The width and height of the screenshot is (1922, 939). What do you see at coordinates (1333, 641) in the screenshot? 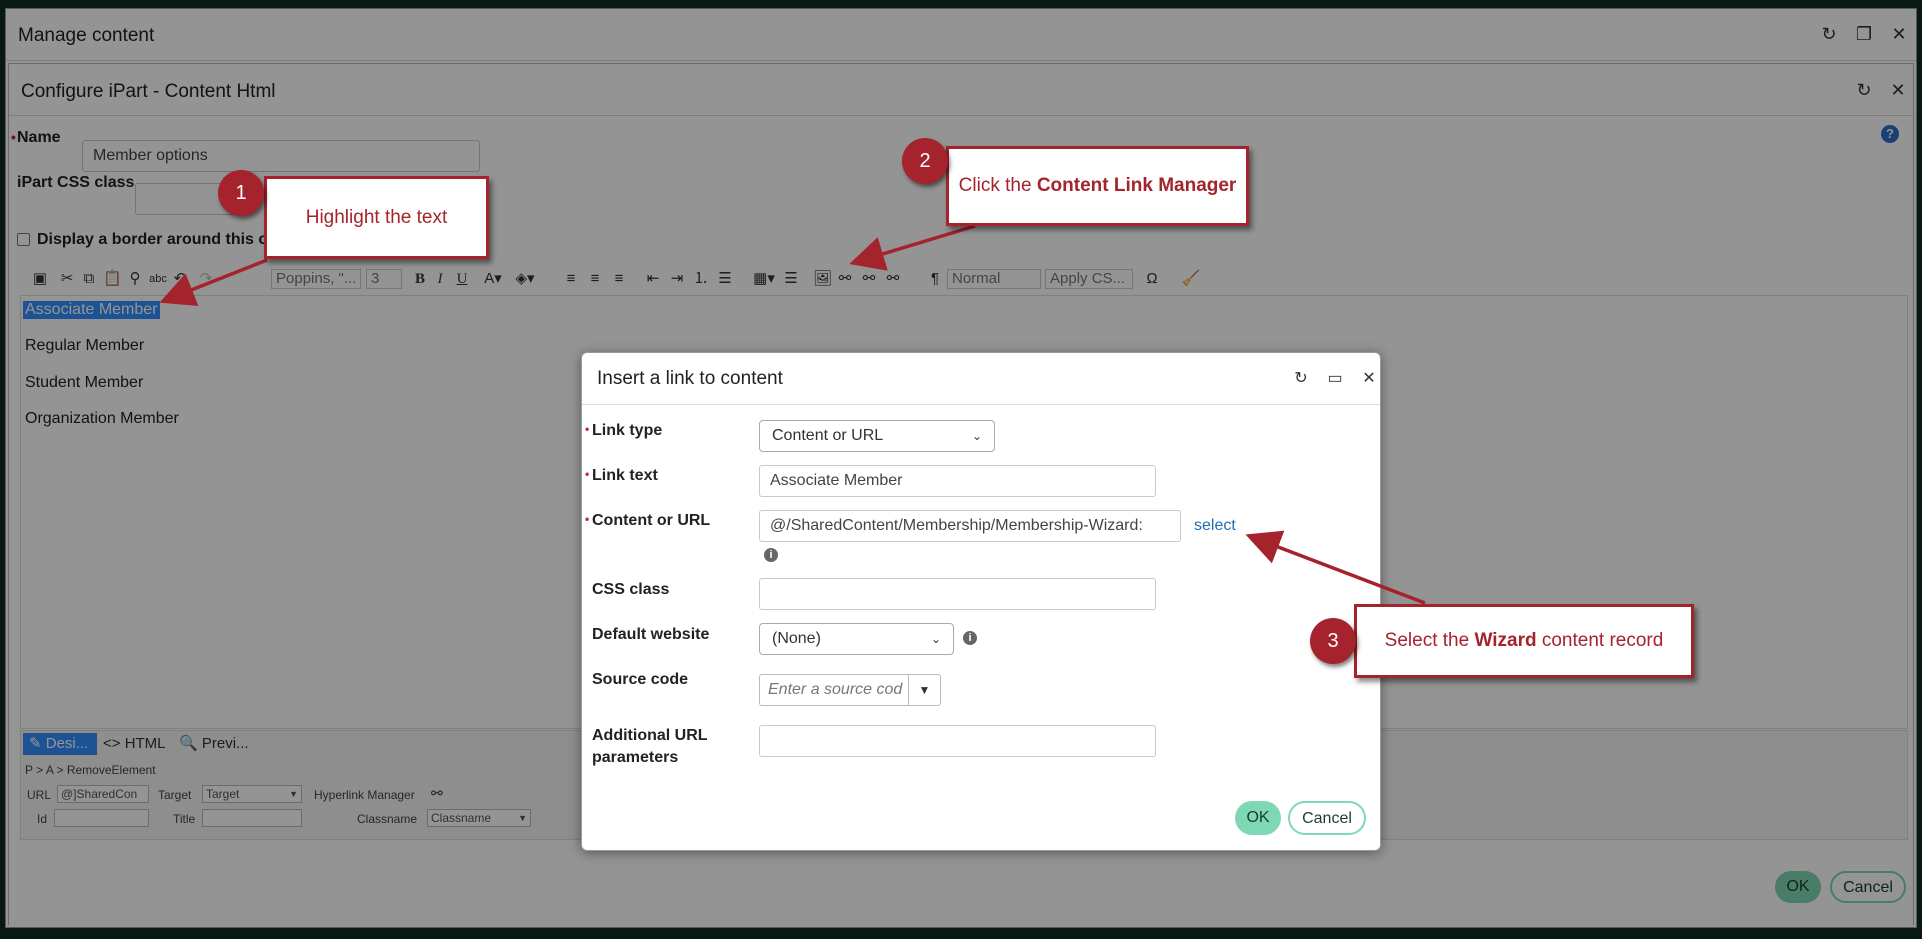
I see `callout-3-badge: 3` at bounding box center [1333, 641].